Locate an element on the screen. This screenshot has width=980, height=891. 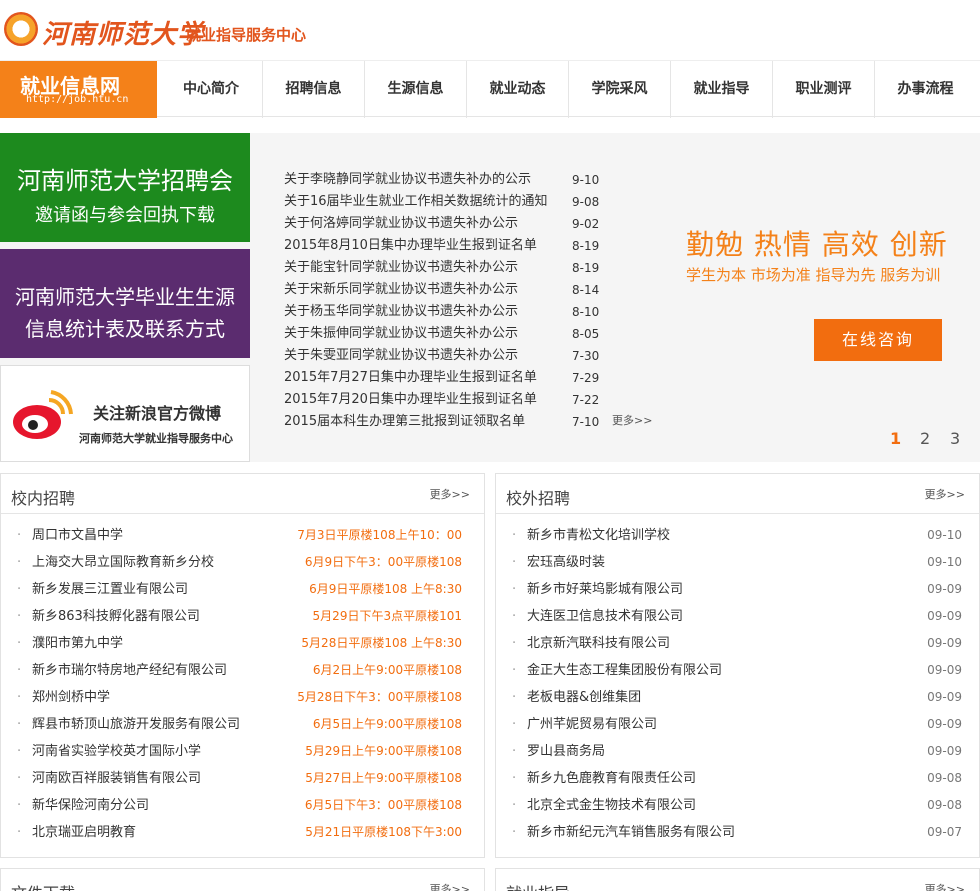
notice-item: 关于朱振伸同学就业协议书遗失补办公示 8-05 is located at coordinates (469, 334).